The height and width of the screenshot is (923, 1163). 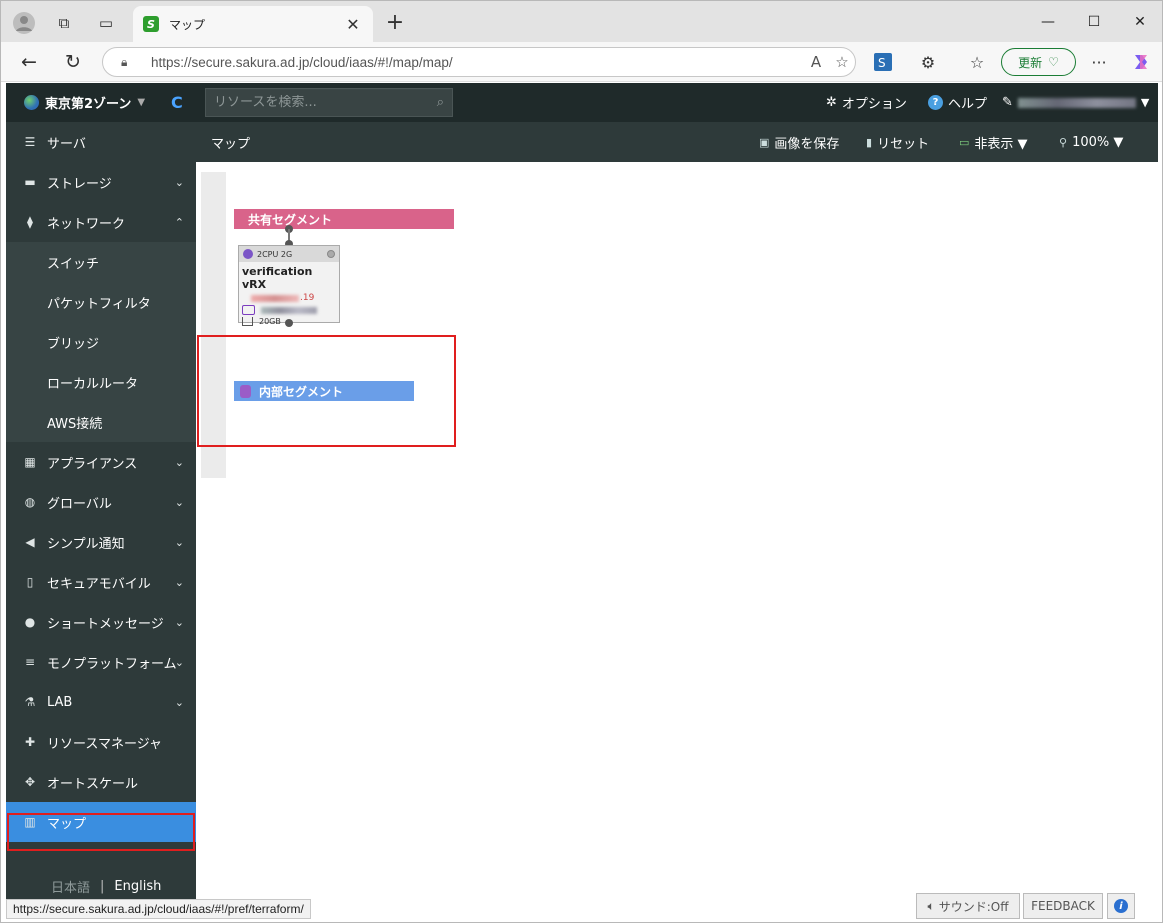 I want to click on resource-search: ⌕, so click(x=329, y=102).